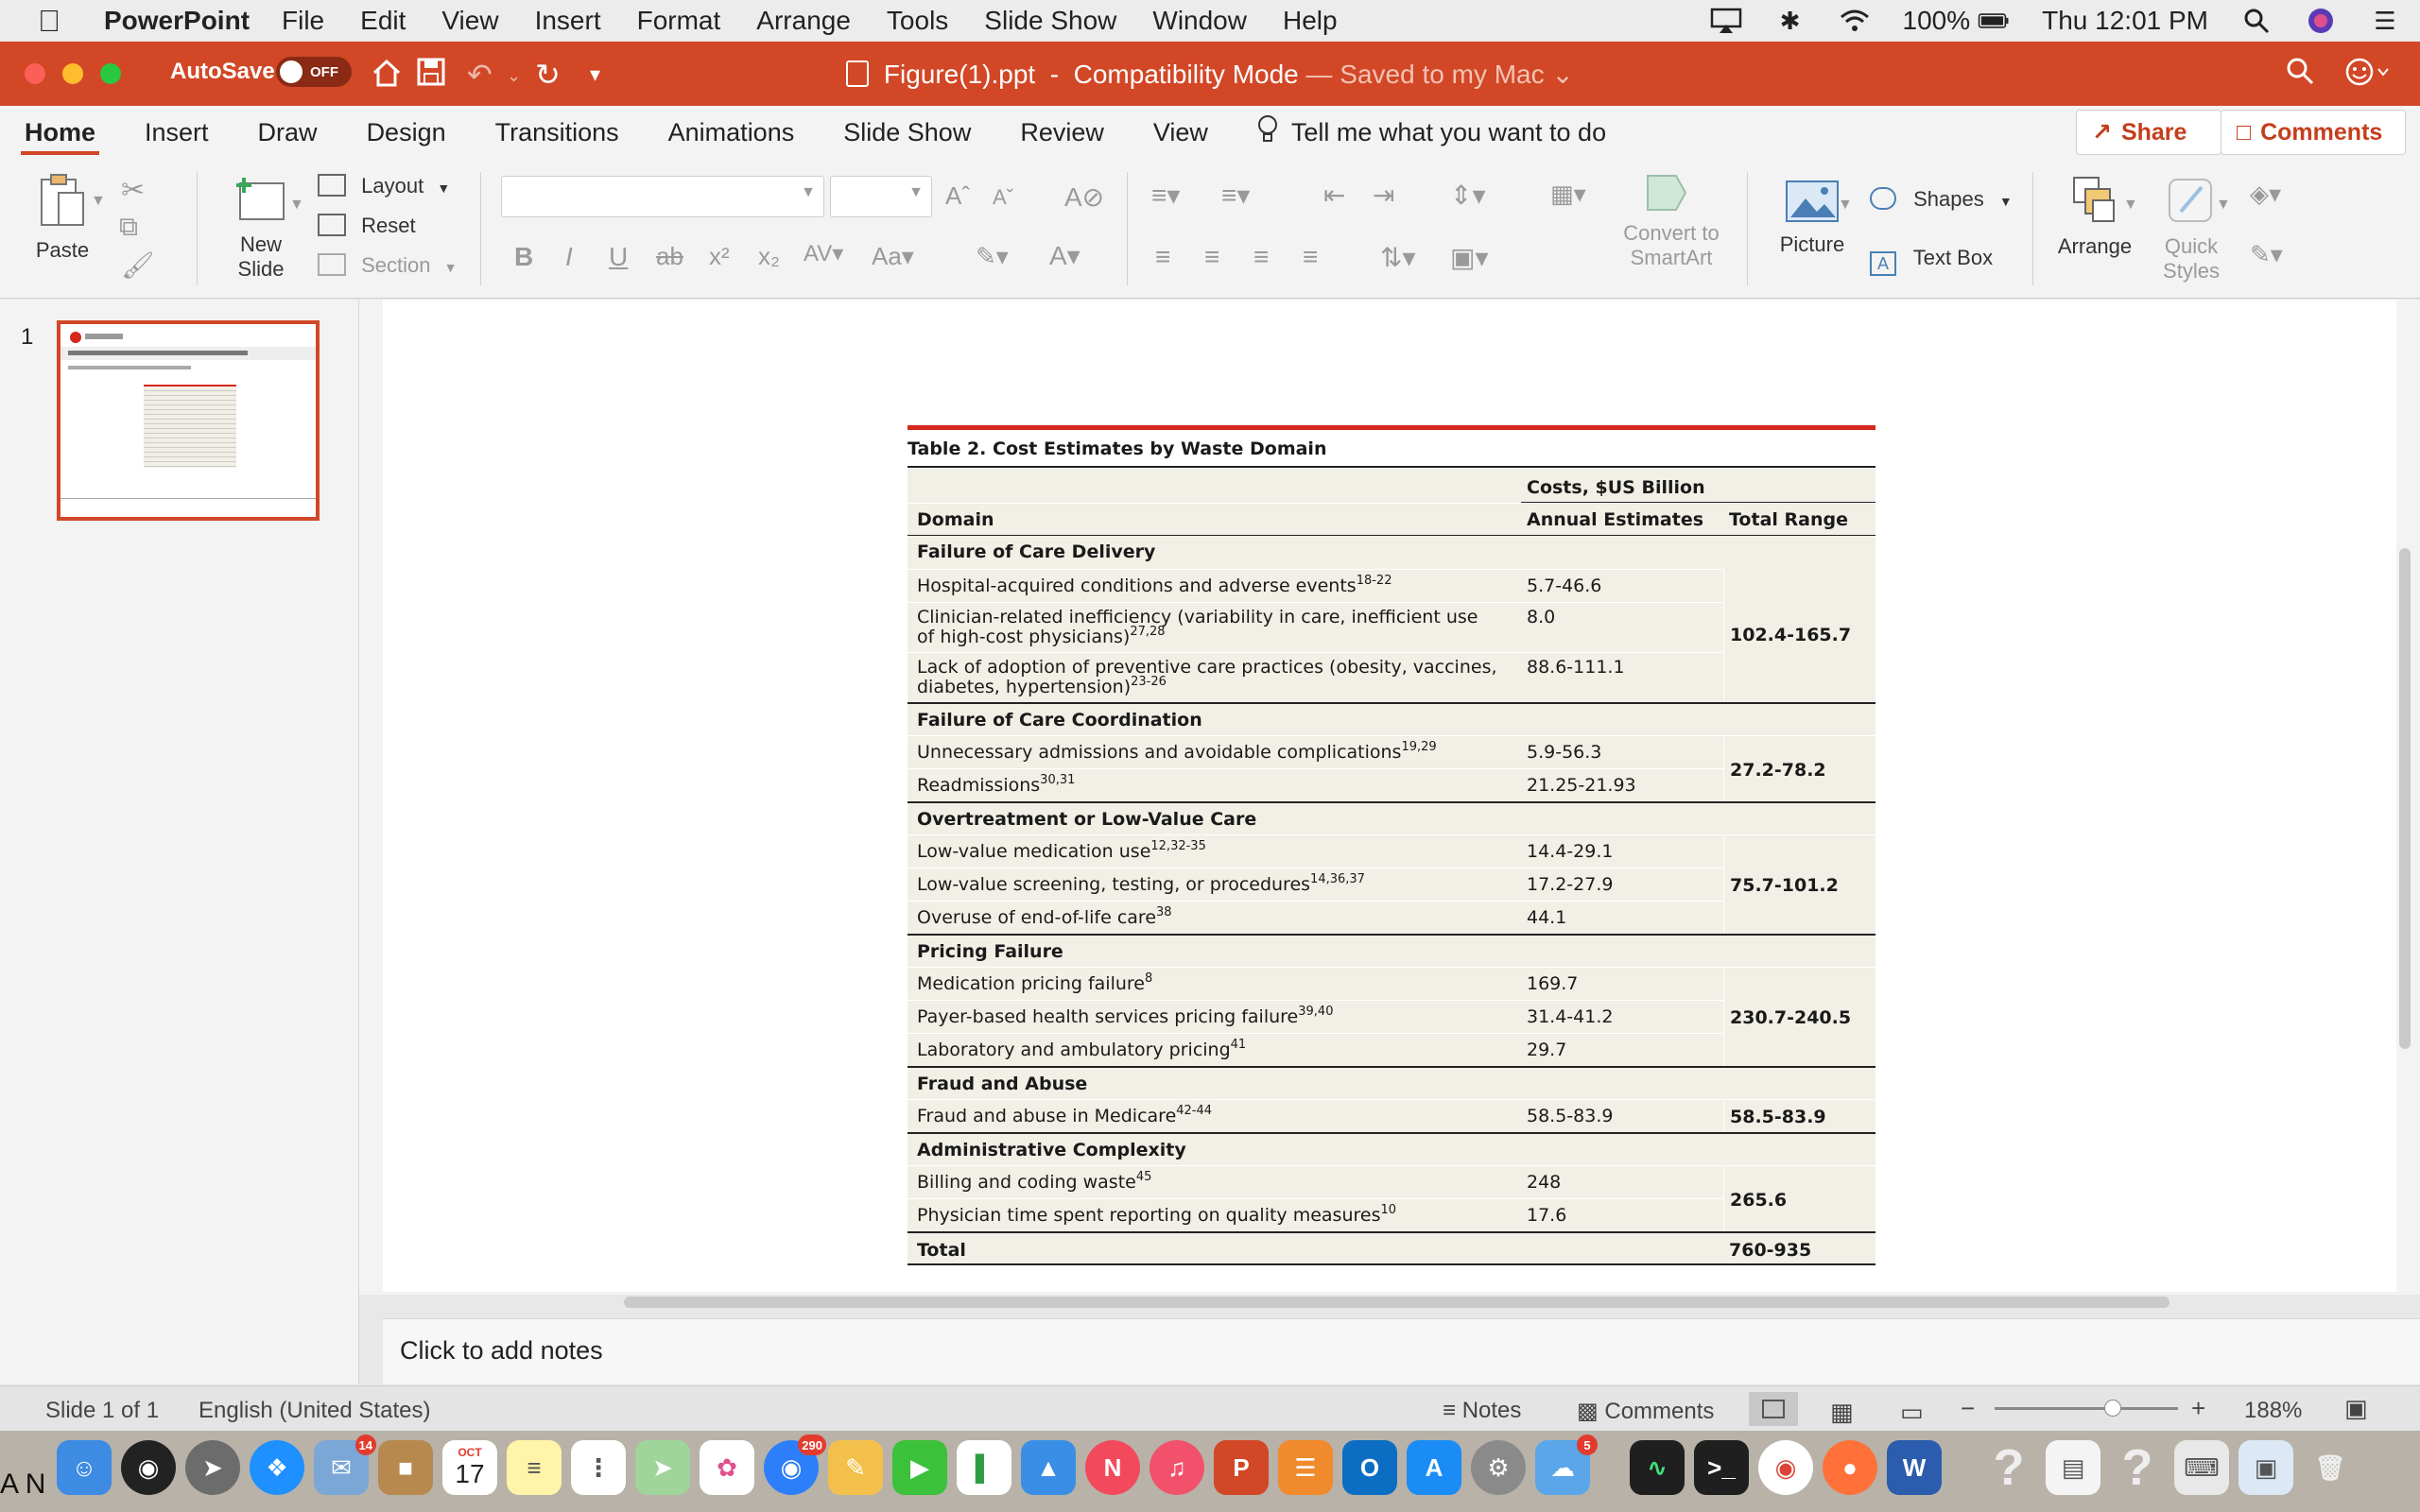  What do you see at coordinates (2300, 75) in the screenshot?
I see `search-icon` at bounding box center [2300, 75].